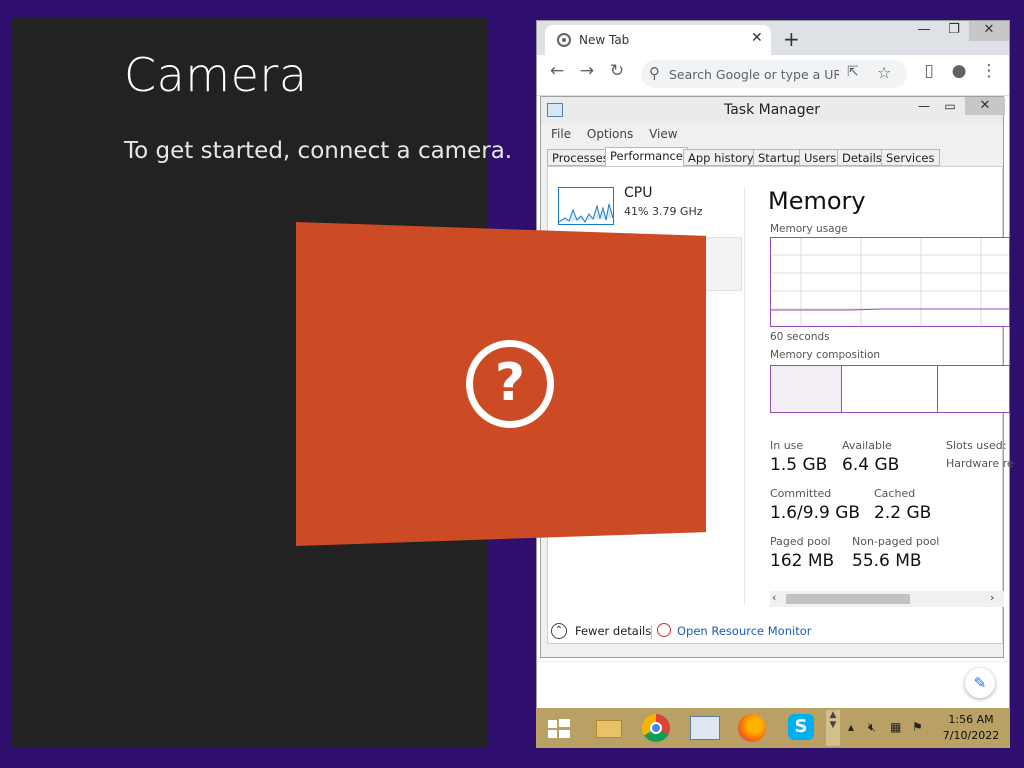 The image size is (1024, 768). What do you see at coordinates (216, 75) in the screenshot?
I see `camera-title: Camera` at bounding box center [216, 75].